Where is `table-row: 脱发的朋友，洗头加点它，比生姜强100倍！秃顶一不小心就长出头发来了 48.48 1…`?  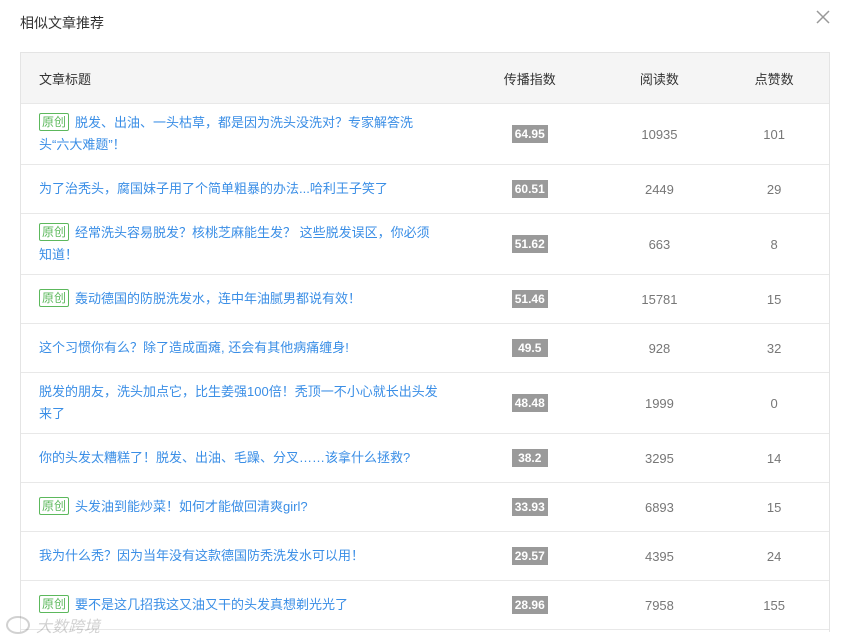 table-row: 脱发的朋友，洗头加点它，比生姜强100倍！秃顶一不小心就长出头发来了 48.48 1… is located at coordinates (425, 403).